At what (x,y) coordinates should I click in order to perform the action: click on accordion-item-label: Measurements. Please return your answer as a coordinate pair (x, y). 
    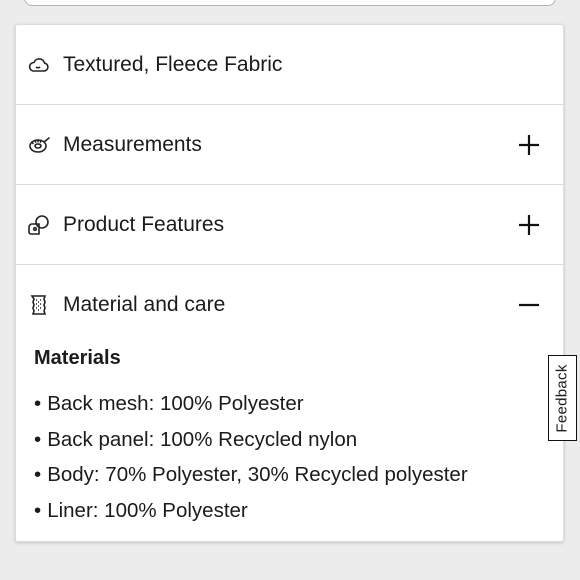
    Looking at the image, I should click on (132, 144).